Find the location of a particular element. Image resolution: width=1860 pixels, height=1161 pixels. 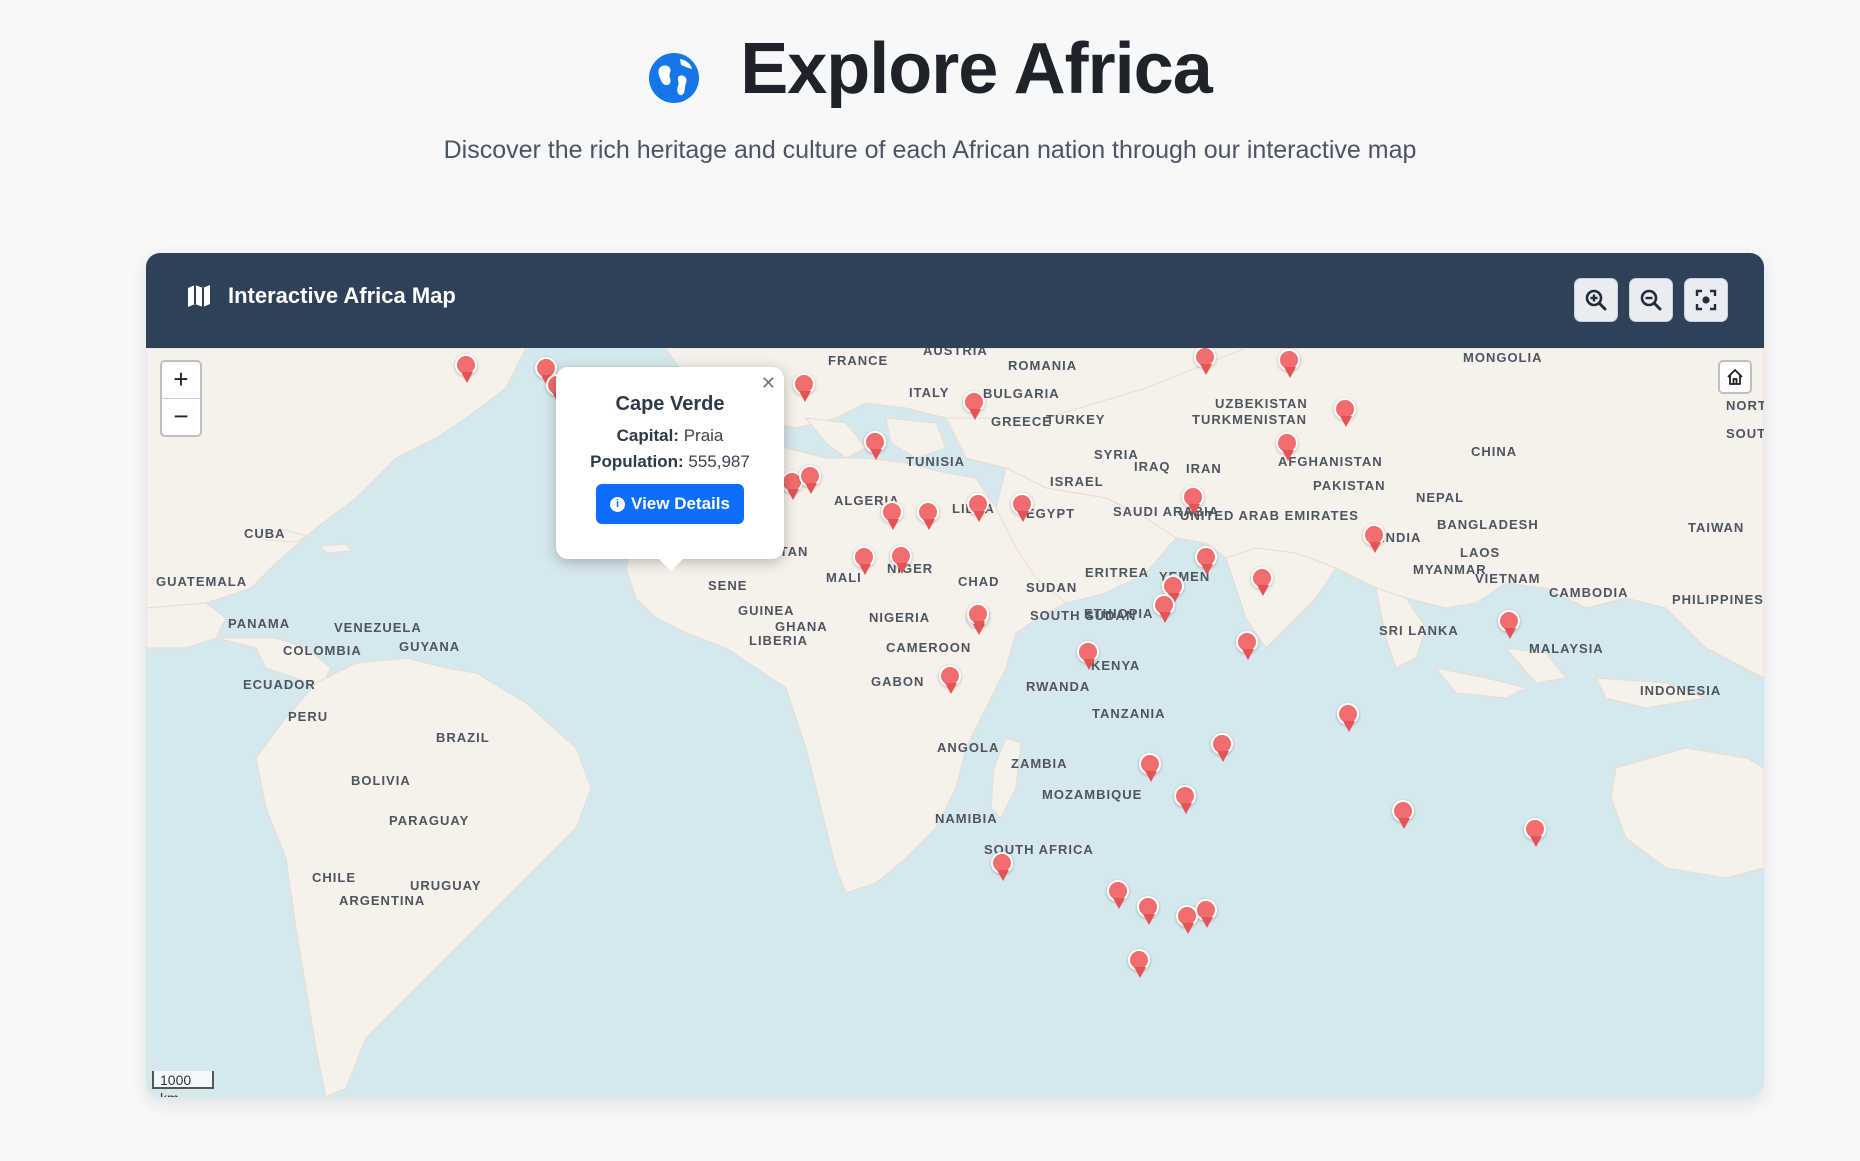

map-label-liberia: LIBERIA is located at coordinates (778, 640).